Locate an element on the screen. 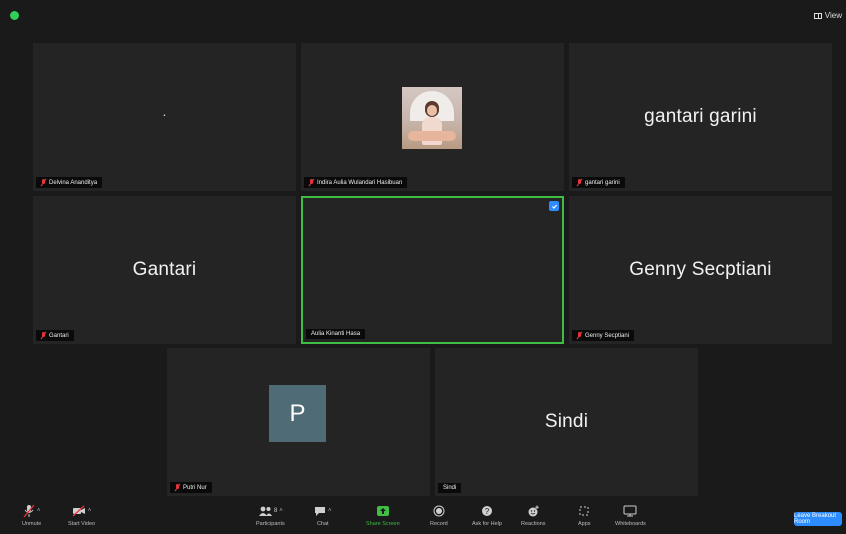 The image size is (846, 534). chat-button: ˄ Chat is located at coordinates (323, 515).